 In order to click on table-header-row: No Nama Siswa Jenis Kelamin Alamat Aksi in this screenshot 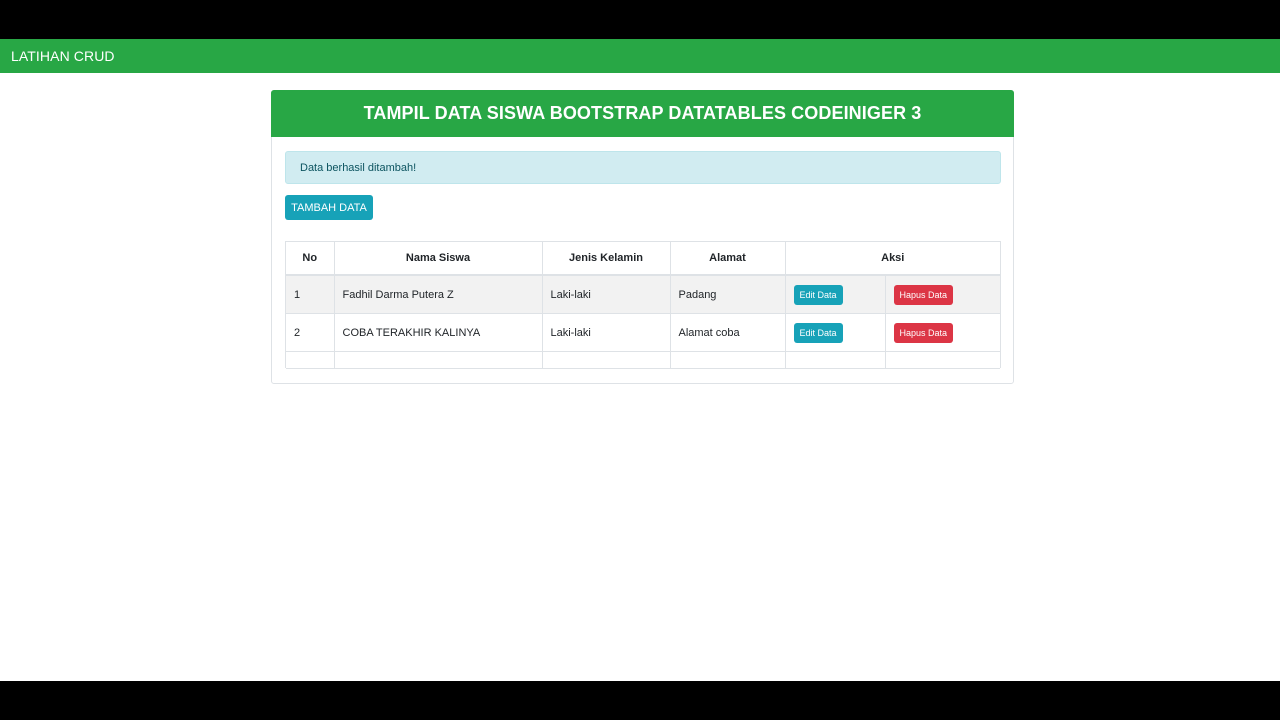, I will do `click(643, 259)`.